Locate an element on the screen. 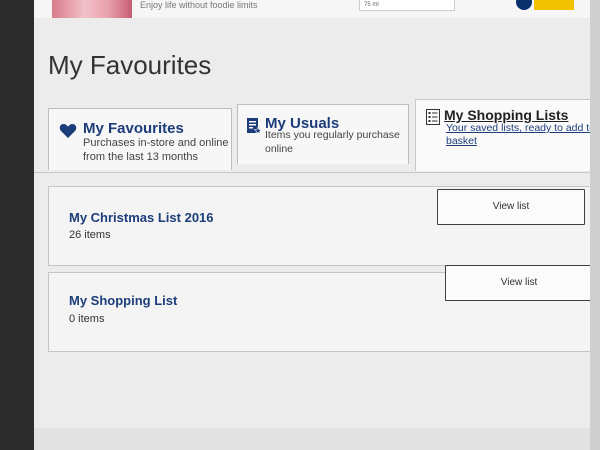 The image size is (600, 450). banner-tagline: Enjoy life without foodie limits is located at coordinates (199, 5).